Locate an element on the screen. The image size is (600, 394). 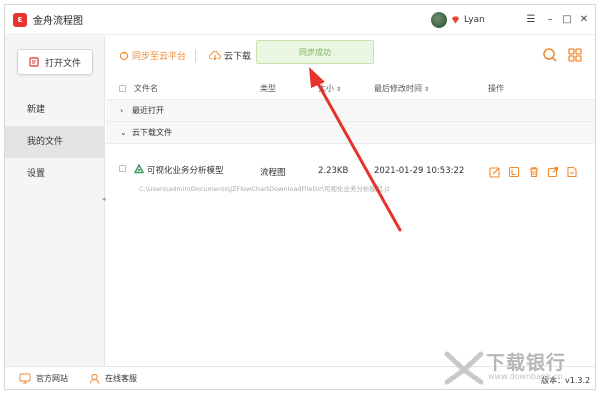
toolbar-divider is located at coordinates (195, 56).